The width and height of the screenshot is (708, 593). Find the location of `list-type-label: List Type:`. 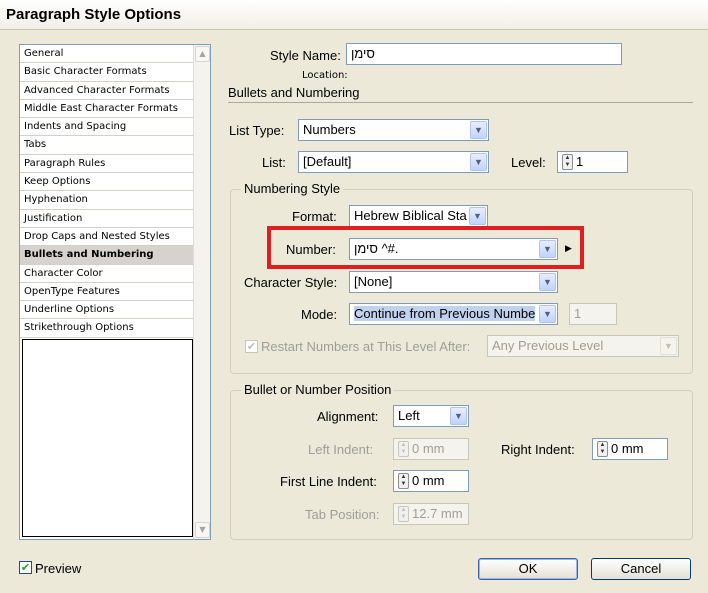

list-type-label: List Type: is located at coordinates (257, 130).